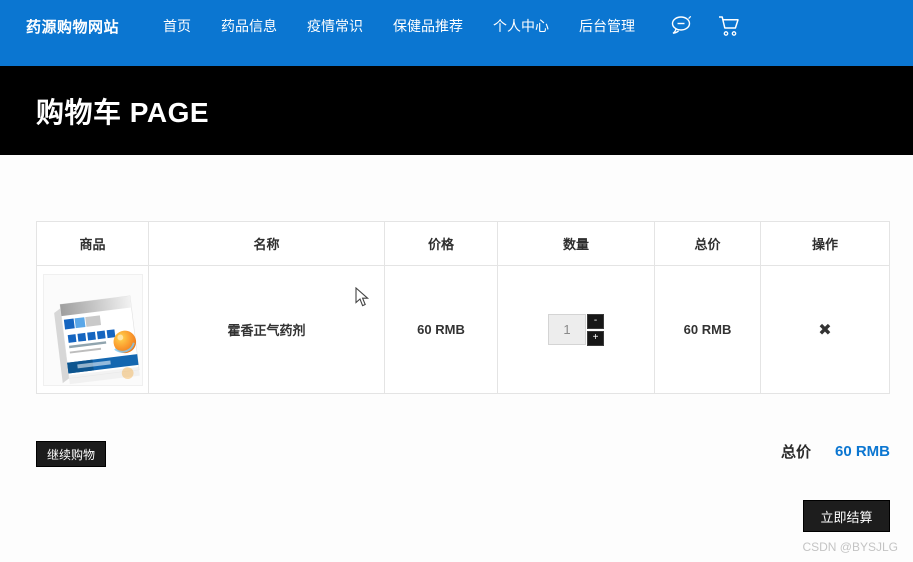 The width and height of the screenshot is (913, 562). I want to click on quantity-cell: - +, so click(576, 329).